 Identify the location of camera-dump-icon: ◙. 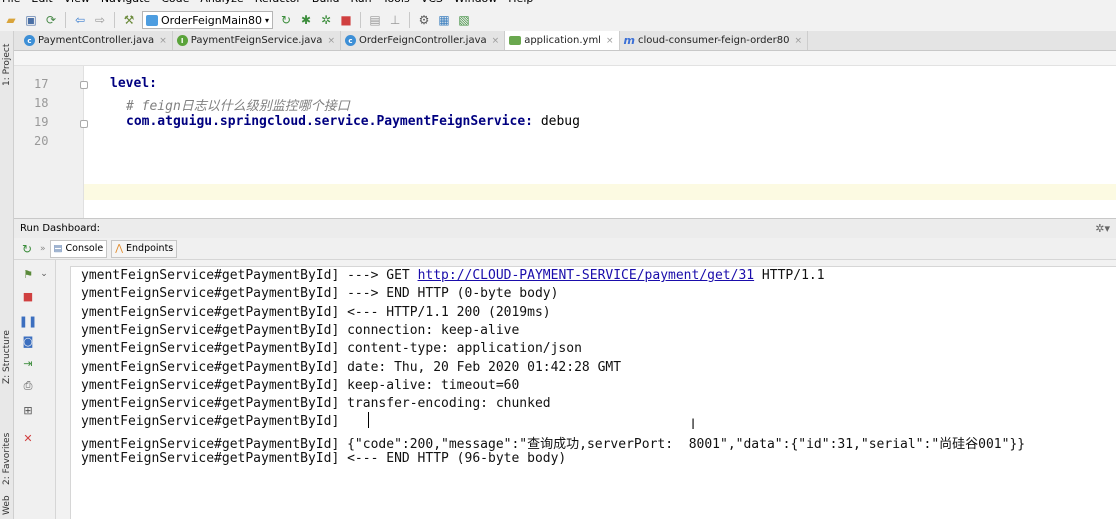
(28, 341).